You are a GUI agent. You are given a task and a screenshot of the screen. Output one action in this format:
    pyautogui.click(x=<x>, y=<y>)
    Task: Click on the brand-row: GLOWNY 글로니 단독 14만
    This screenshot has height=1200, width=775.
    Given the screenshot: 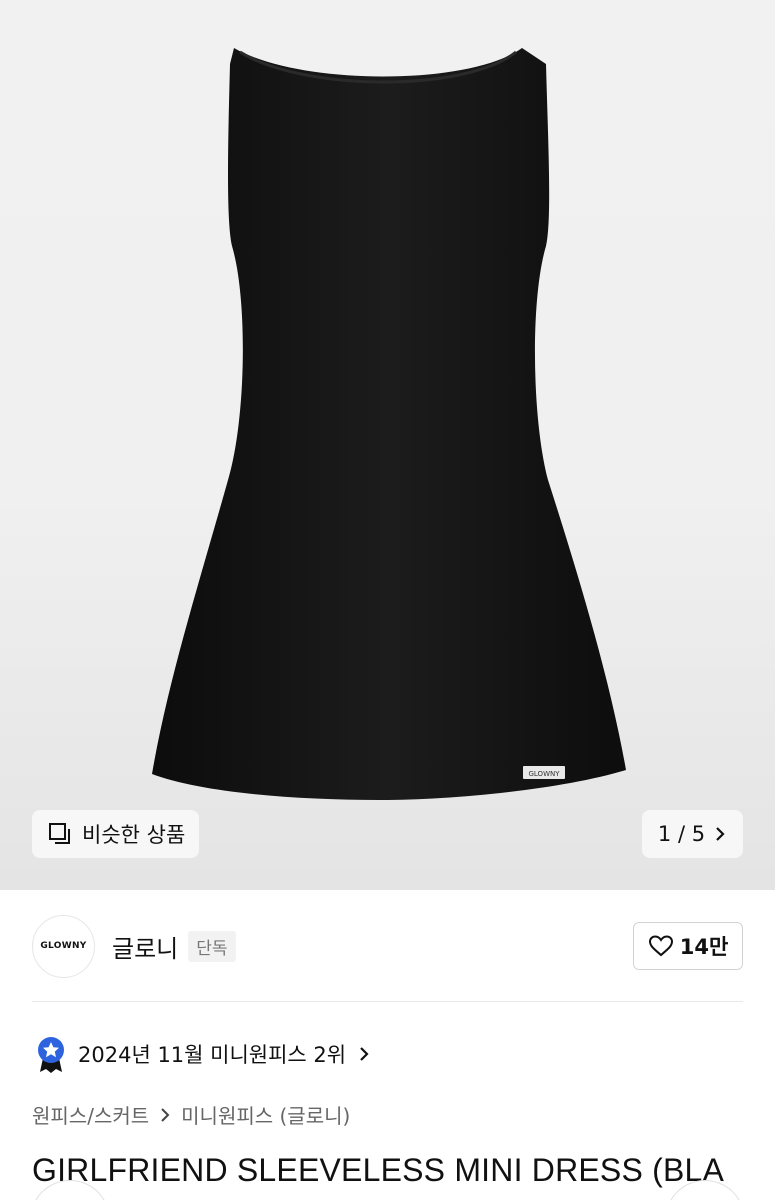 What is the action you would take?
    pyautogui.click(x=387, y=946)
    